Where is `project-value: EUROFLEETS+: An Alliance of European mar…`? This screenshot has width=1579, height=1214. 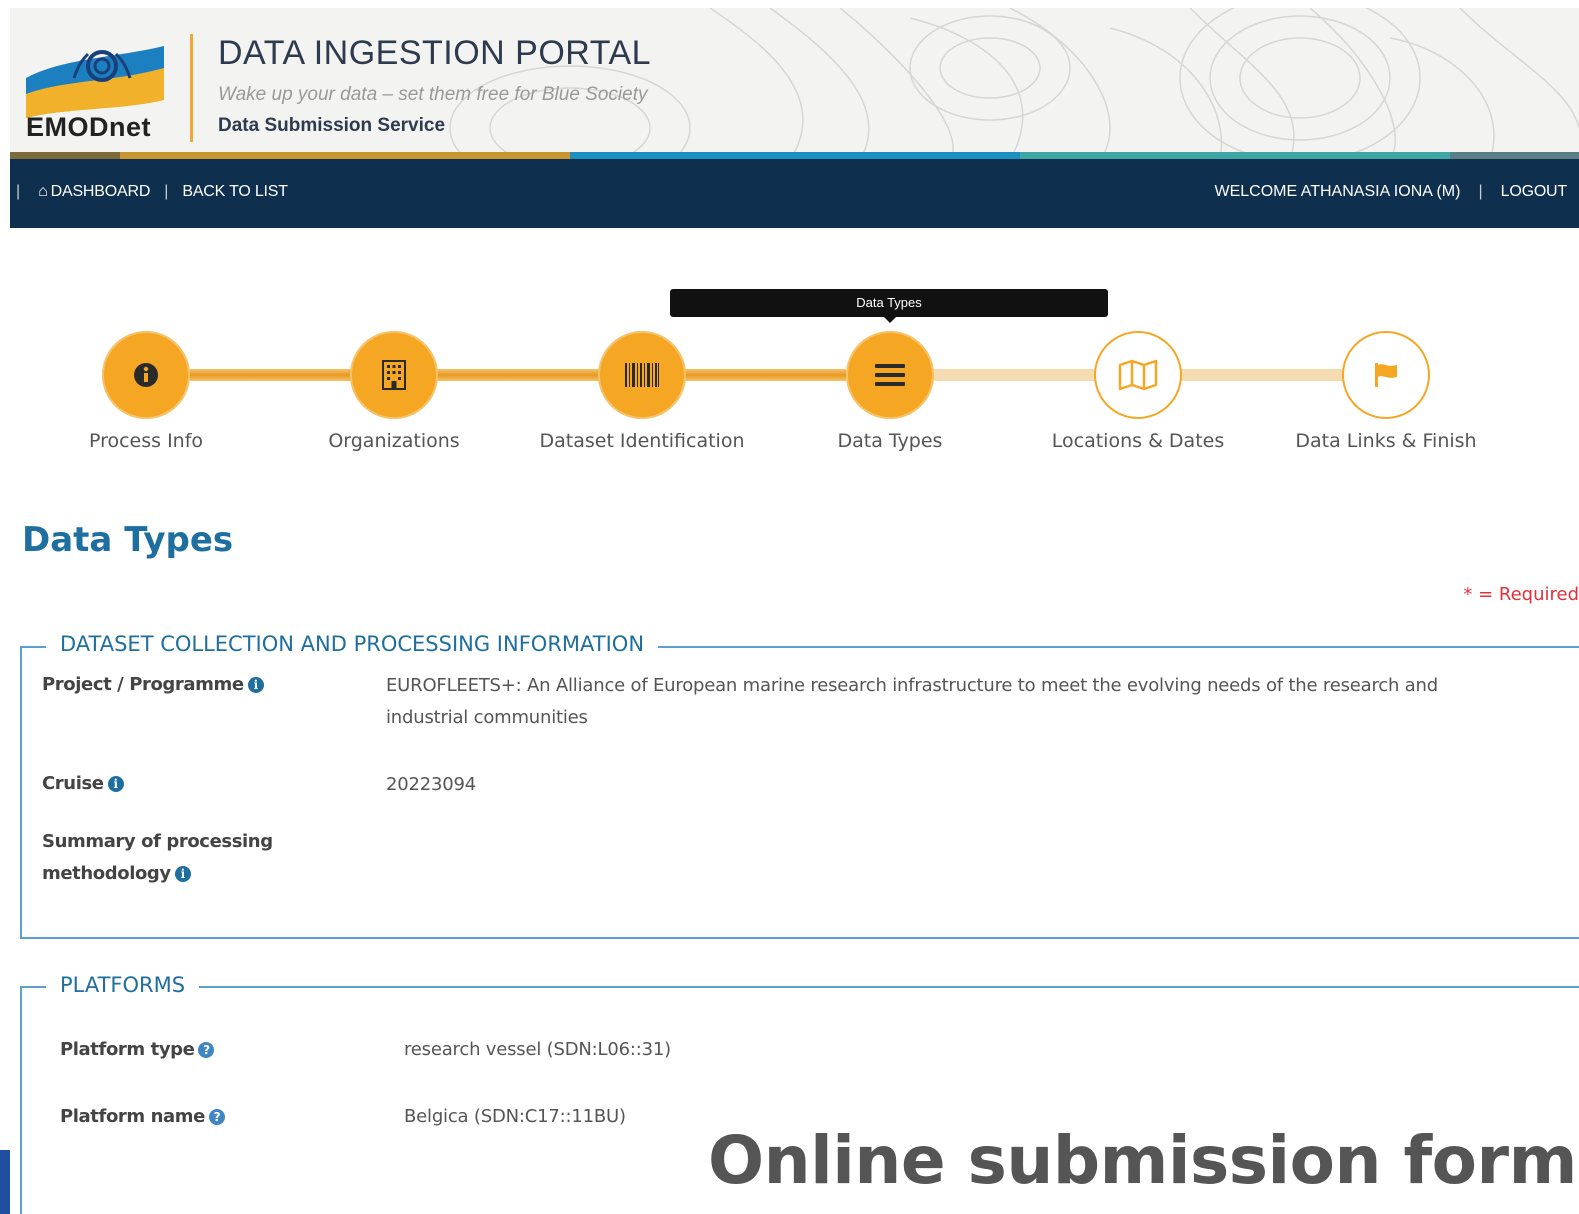 project-value: EUROFLEETS+: An Alliance of European mar… is located at coordinates (976, 702).